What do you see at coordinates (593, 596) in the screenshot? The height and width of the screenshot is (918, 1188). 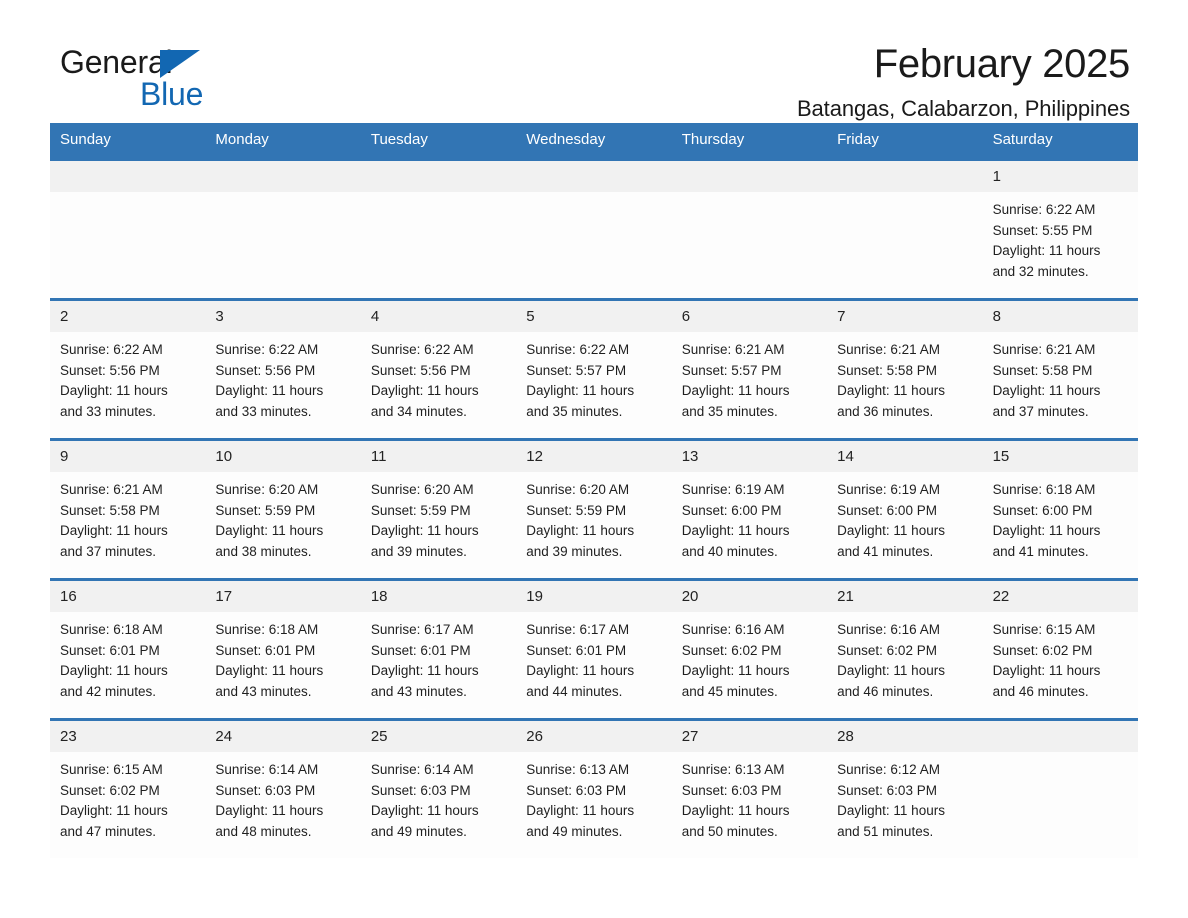 I see `day-number: 19` at bounding box center [593, 596].